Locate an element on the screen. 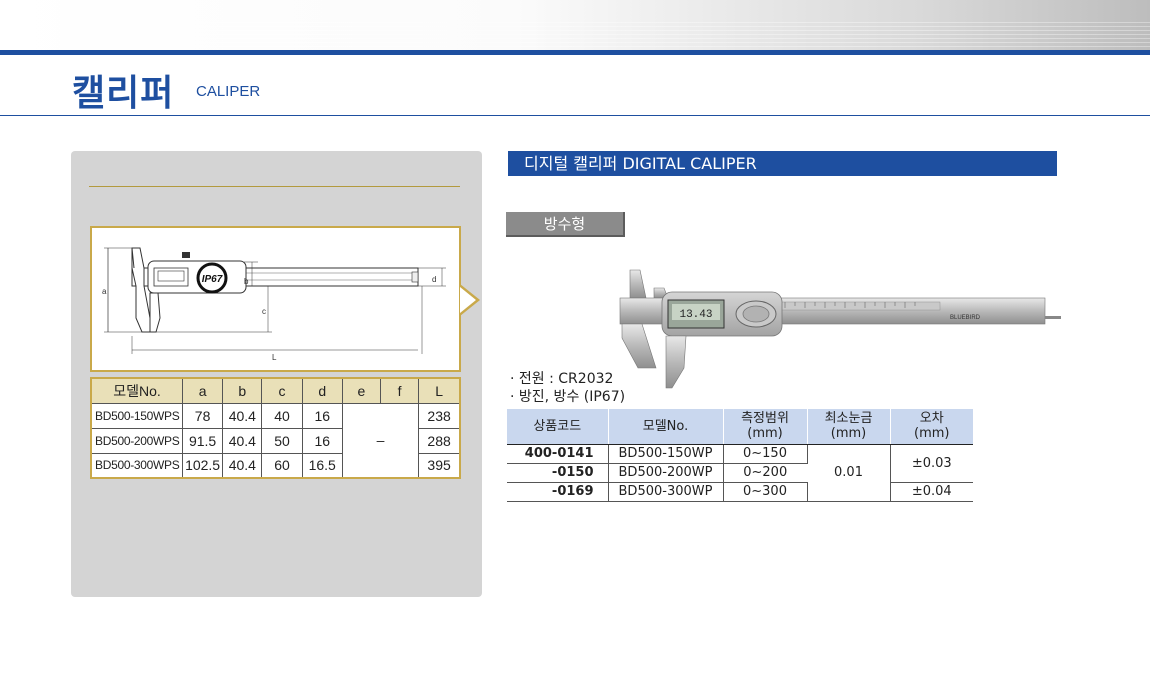 The width and height of the screenshot is (1150, 681). col-model-no-label: 모델No. is located at coordinates (665, 426).